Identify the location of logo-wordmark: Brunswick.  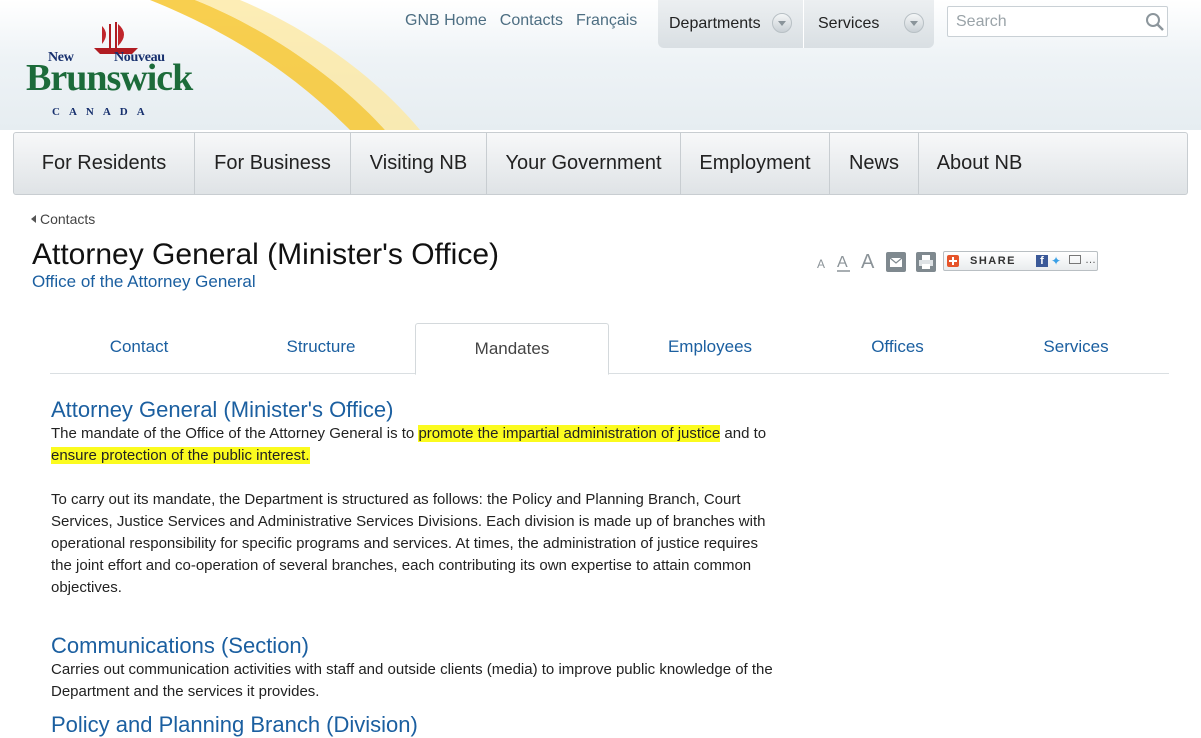
(109, 78).